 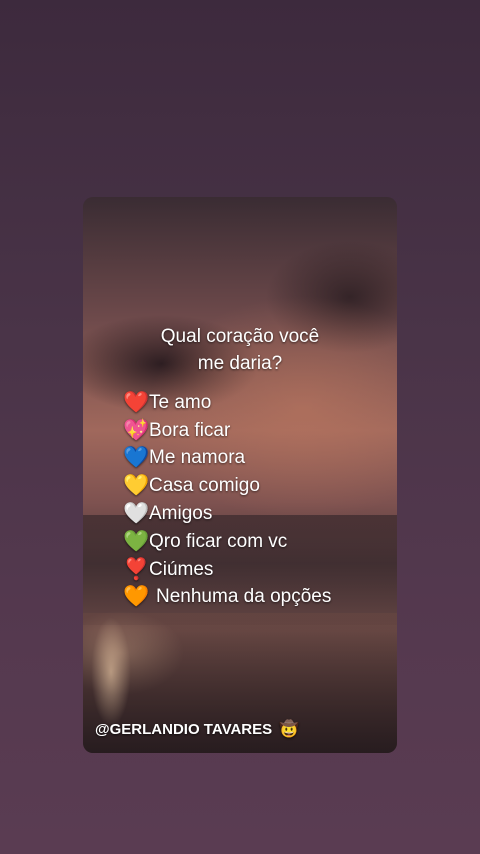 I want to click on option-nenhuma: 🧡 Nenhuma da opções, so click(x=227, y=598).